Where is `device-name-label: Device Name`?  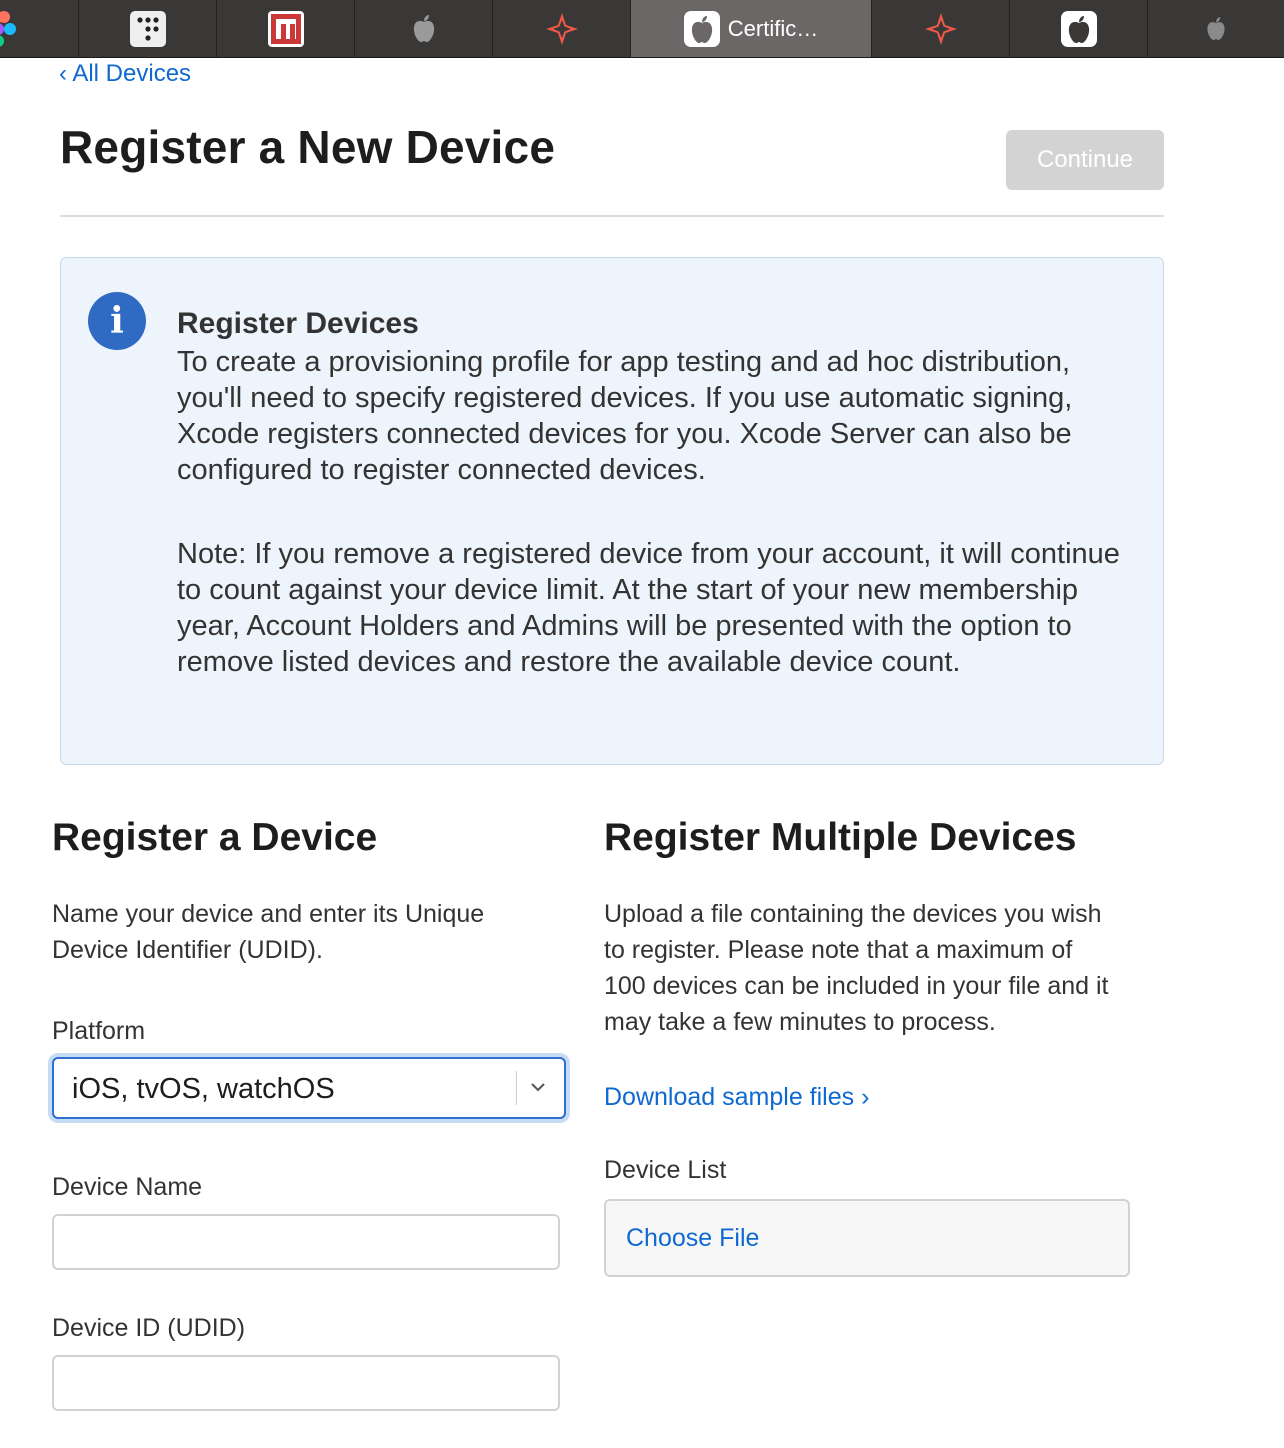 device-name-label: Device Name is located at coordinates (127, 1187).